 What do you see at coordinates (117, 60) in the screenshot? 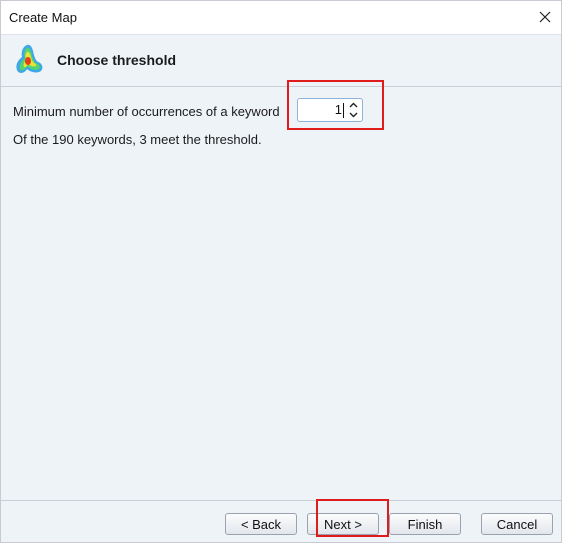
I see `page-title: Choose threshold` at bounding box center [117, 60].